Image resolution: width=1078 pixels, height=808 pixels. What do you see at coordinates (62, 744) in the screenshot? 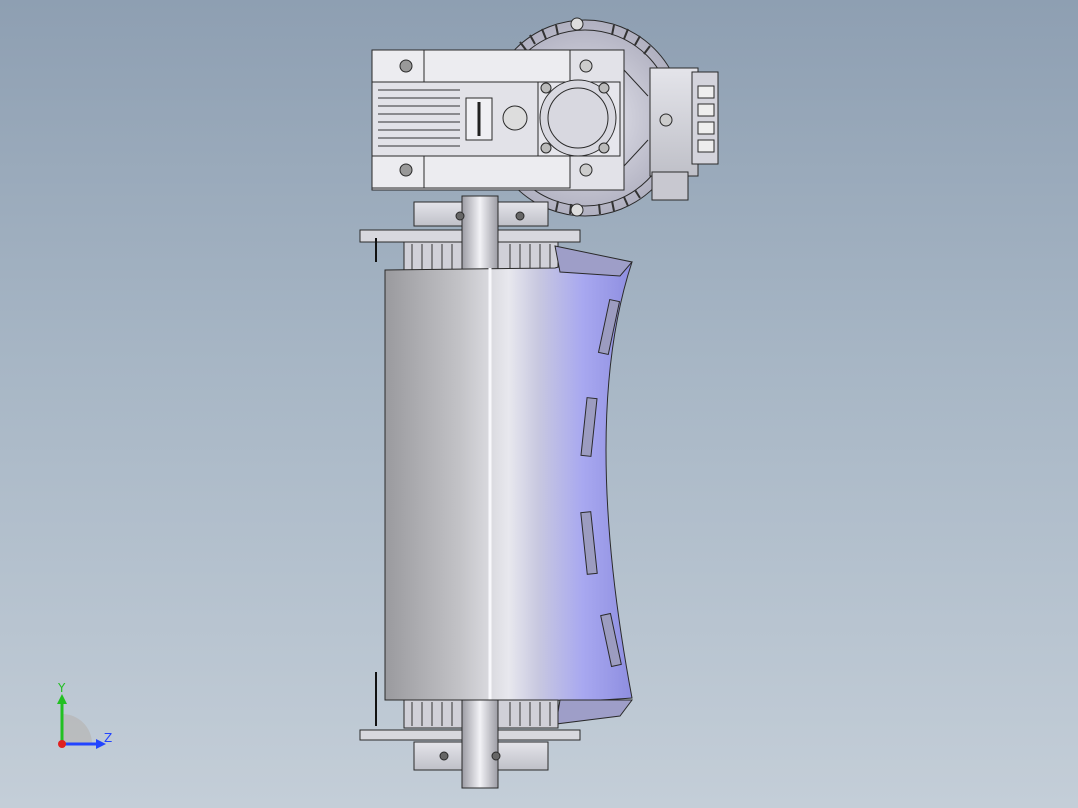
I see `x-axis-dot` at bounding box center [62, 744].